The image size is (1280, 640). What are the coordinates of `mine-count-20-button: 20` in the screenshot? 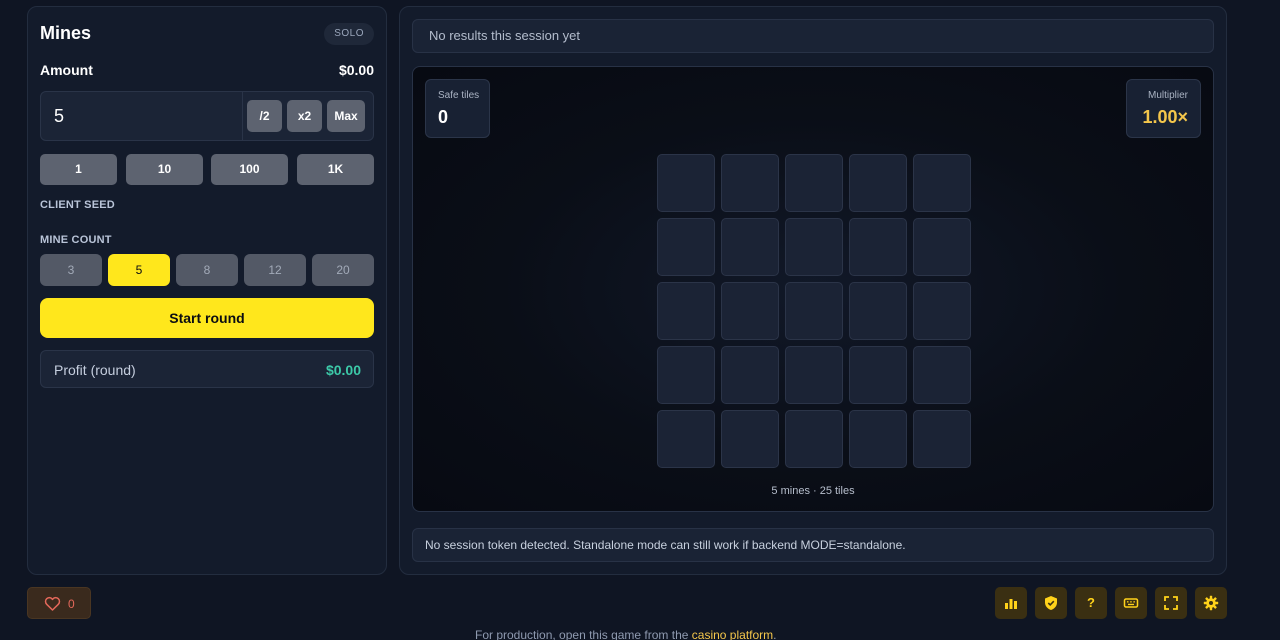 It's located at (343, 270).